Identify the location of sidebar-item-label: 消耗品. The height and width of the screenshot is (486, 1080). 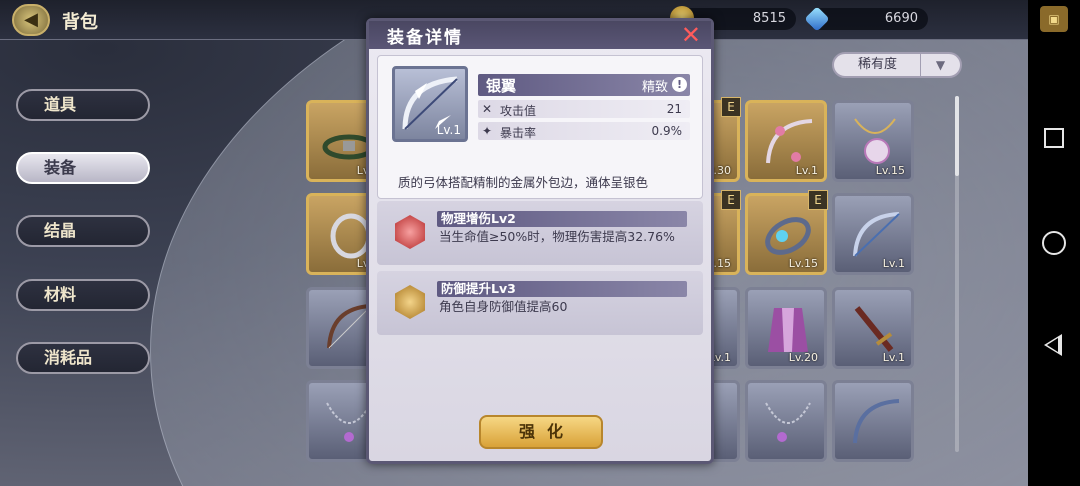
(68, 357).